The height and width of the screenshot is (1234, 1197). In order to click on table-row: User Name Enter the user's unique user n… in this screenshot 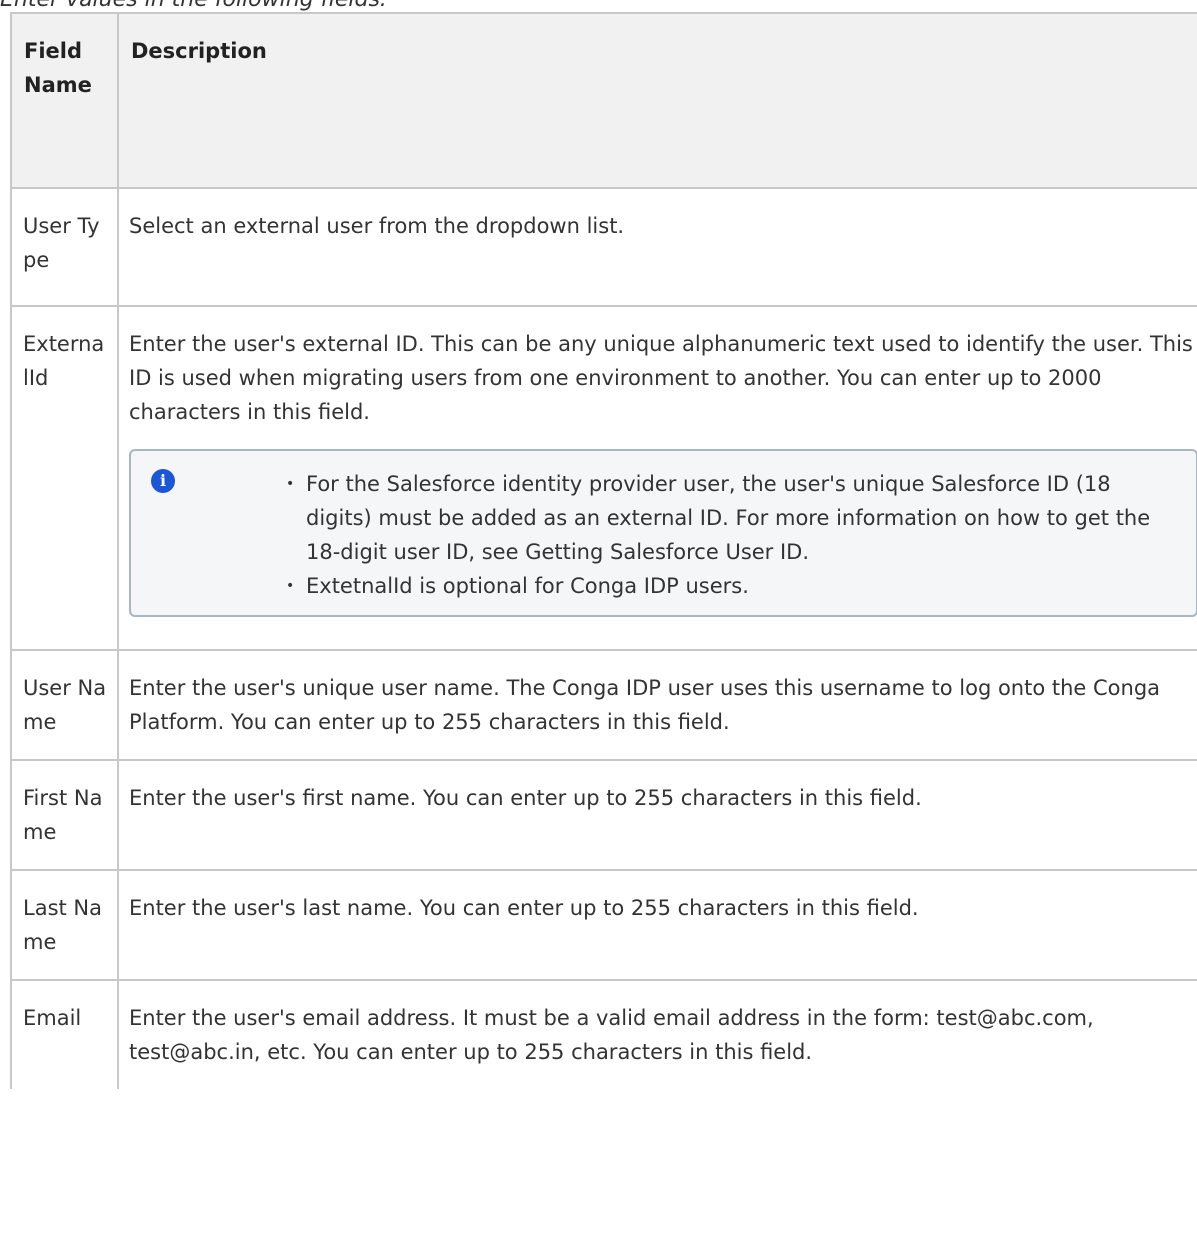, I will do `click(603, 705)`.